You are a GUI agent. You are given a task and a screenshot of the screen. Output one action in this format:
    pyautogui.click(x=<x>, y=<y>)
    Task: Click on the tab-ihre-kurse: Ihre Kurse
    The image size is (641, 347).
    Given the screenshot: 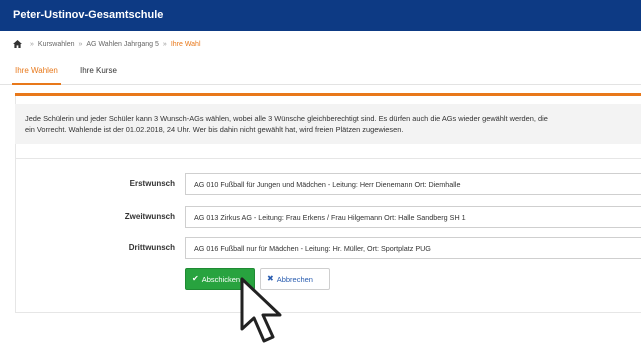 What is the action you would take?
    pyautogui.click(x=98, y=70)
    